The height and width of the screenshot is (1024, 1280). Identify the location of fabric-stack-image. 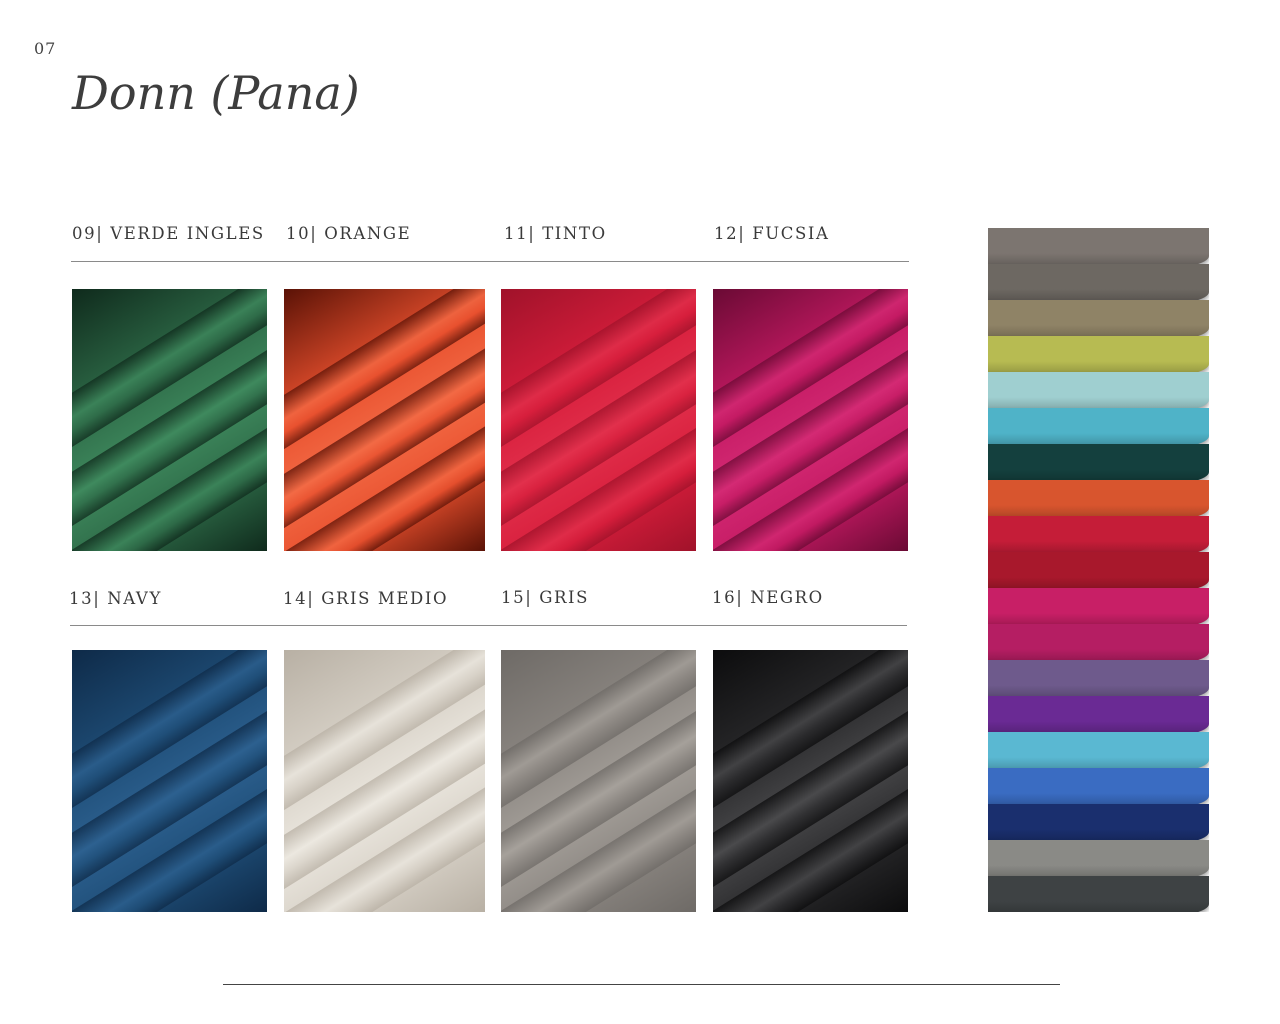
(1098, 570).